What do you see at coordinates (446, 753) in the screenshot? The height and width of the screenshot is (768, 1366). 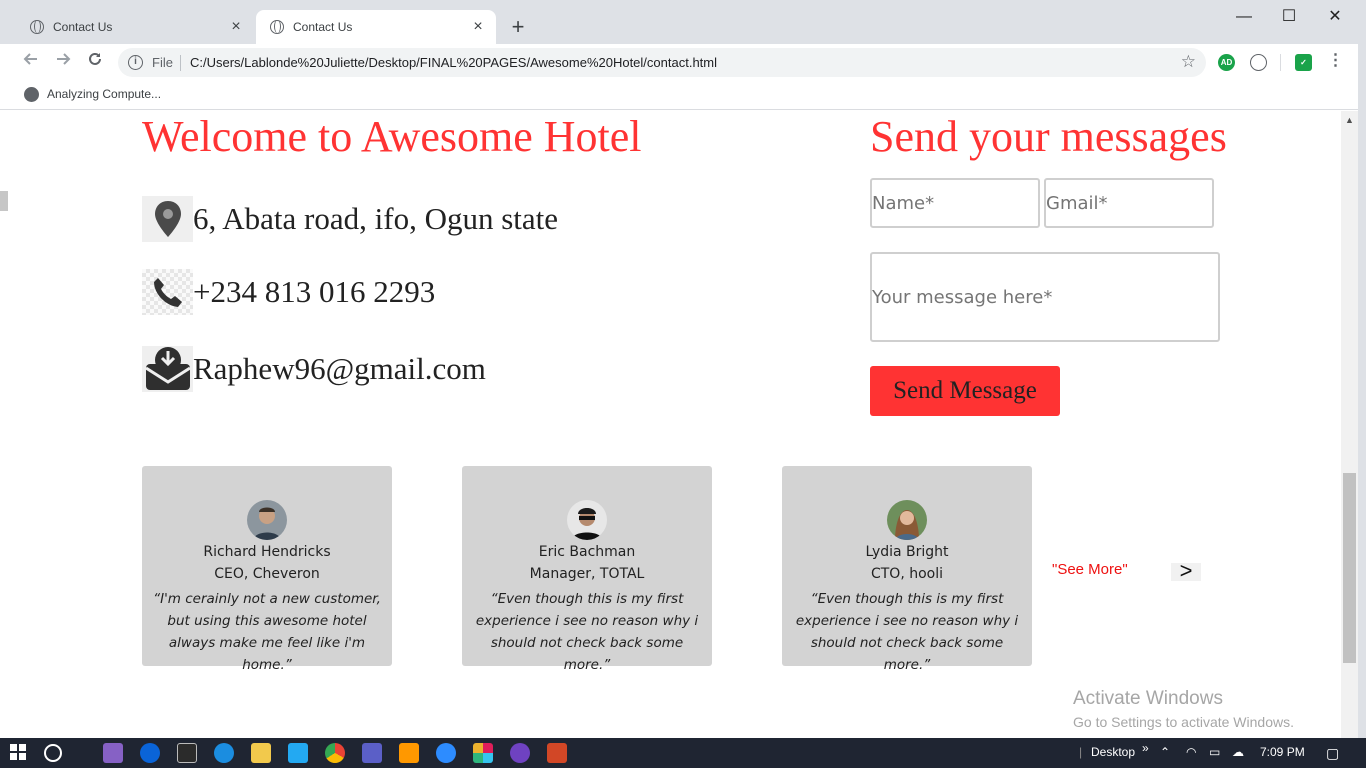 I see `zoom-icon` at bounding box center [446, 753].